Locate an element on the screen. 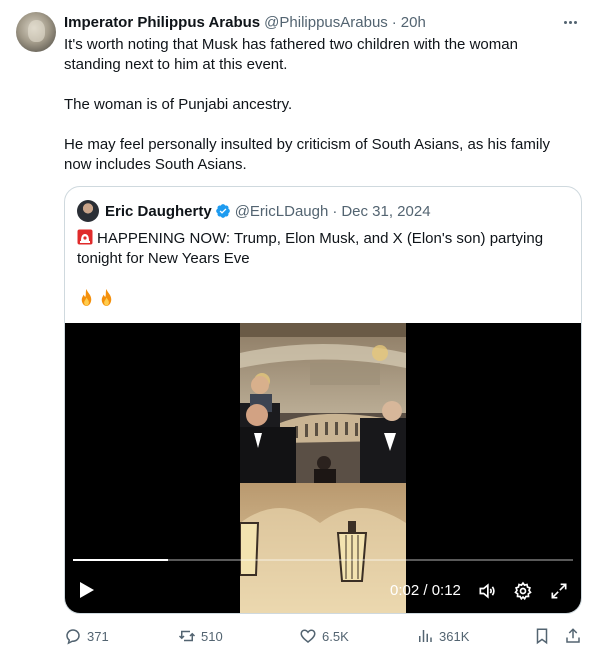 The image size is (598, 658). repost-icon is located at coordinates (187, 636).